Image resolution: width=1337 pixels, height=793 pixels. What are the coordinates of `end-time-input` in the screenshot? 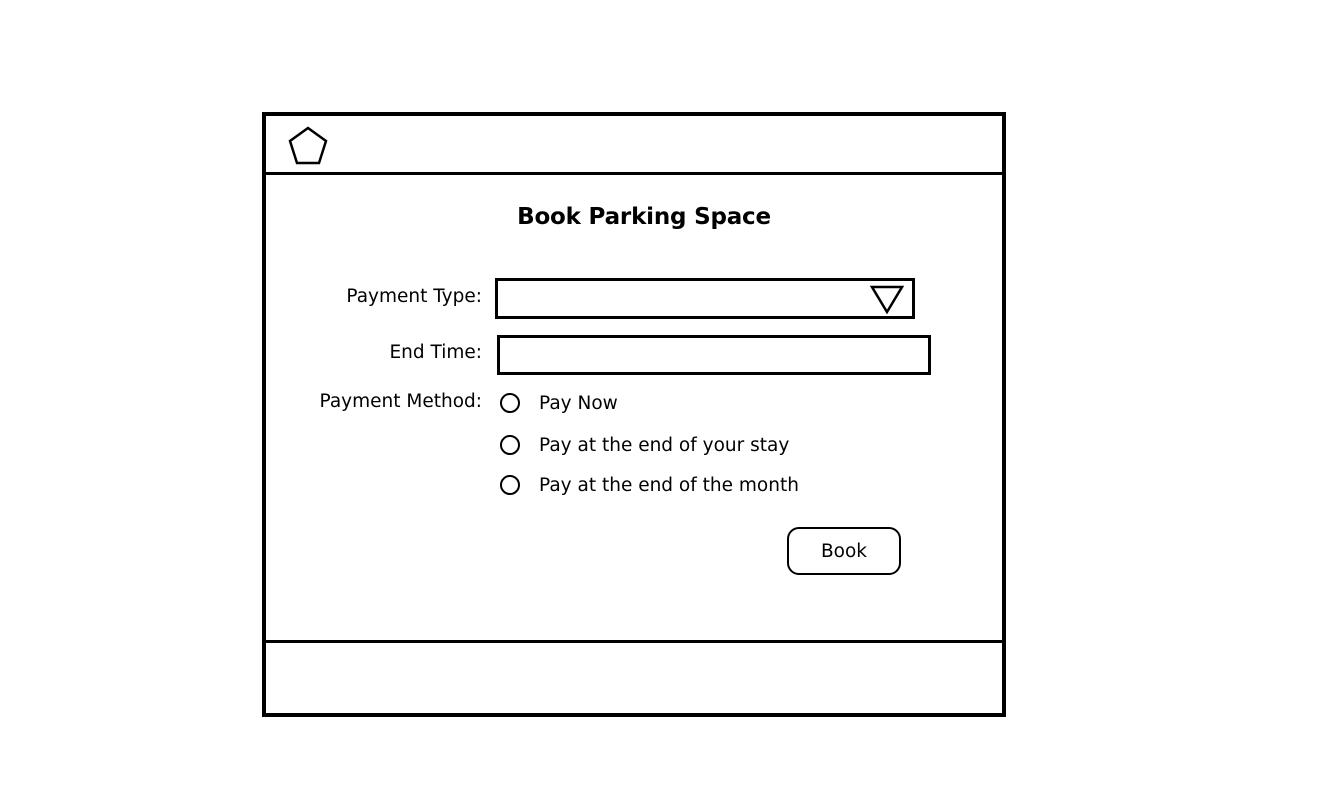 It's located at (714, 355).